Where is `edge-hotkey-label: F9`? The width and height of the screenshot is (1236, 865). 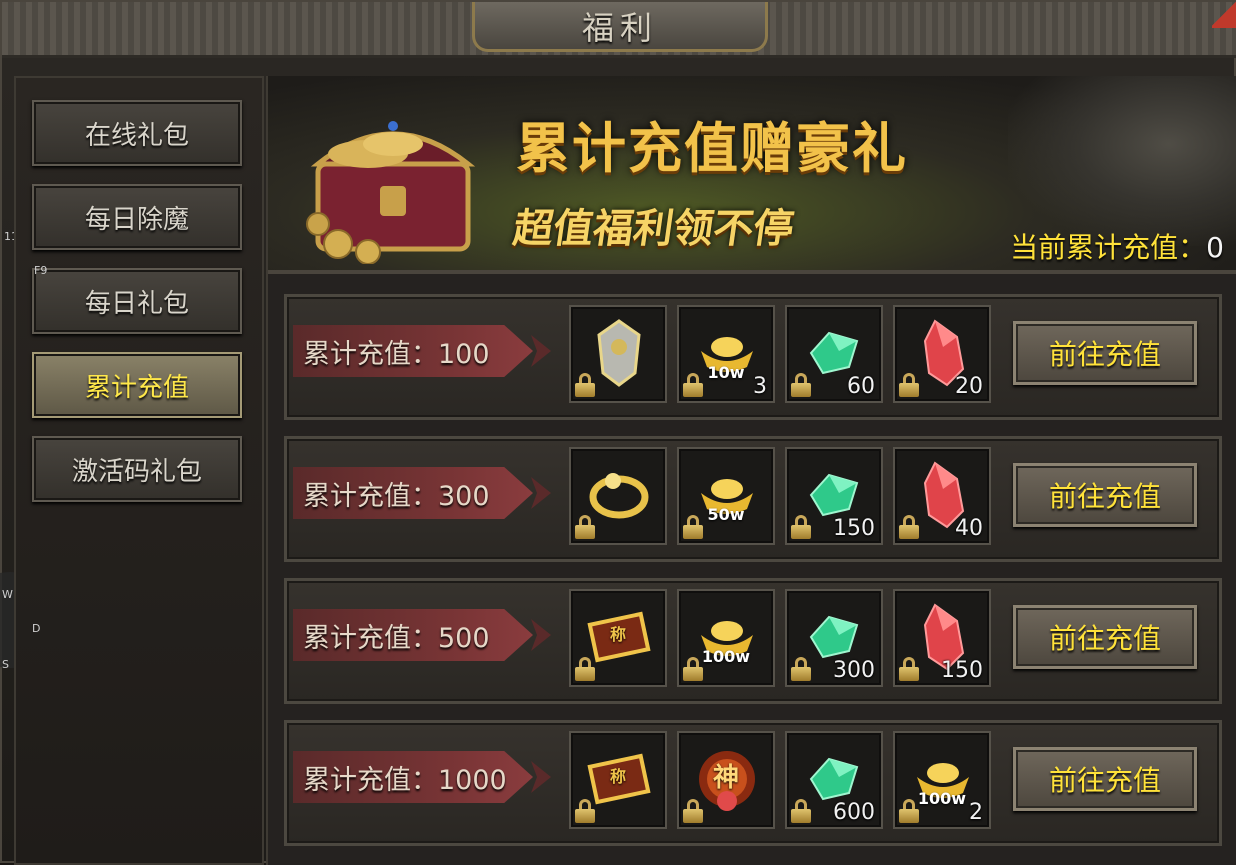
edge-hotkey-label: F9 is located at coordinates (41, 270).